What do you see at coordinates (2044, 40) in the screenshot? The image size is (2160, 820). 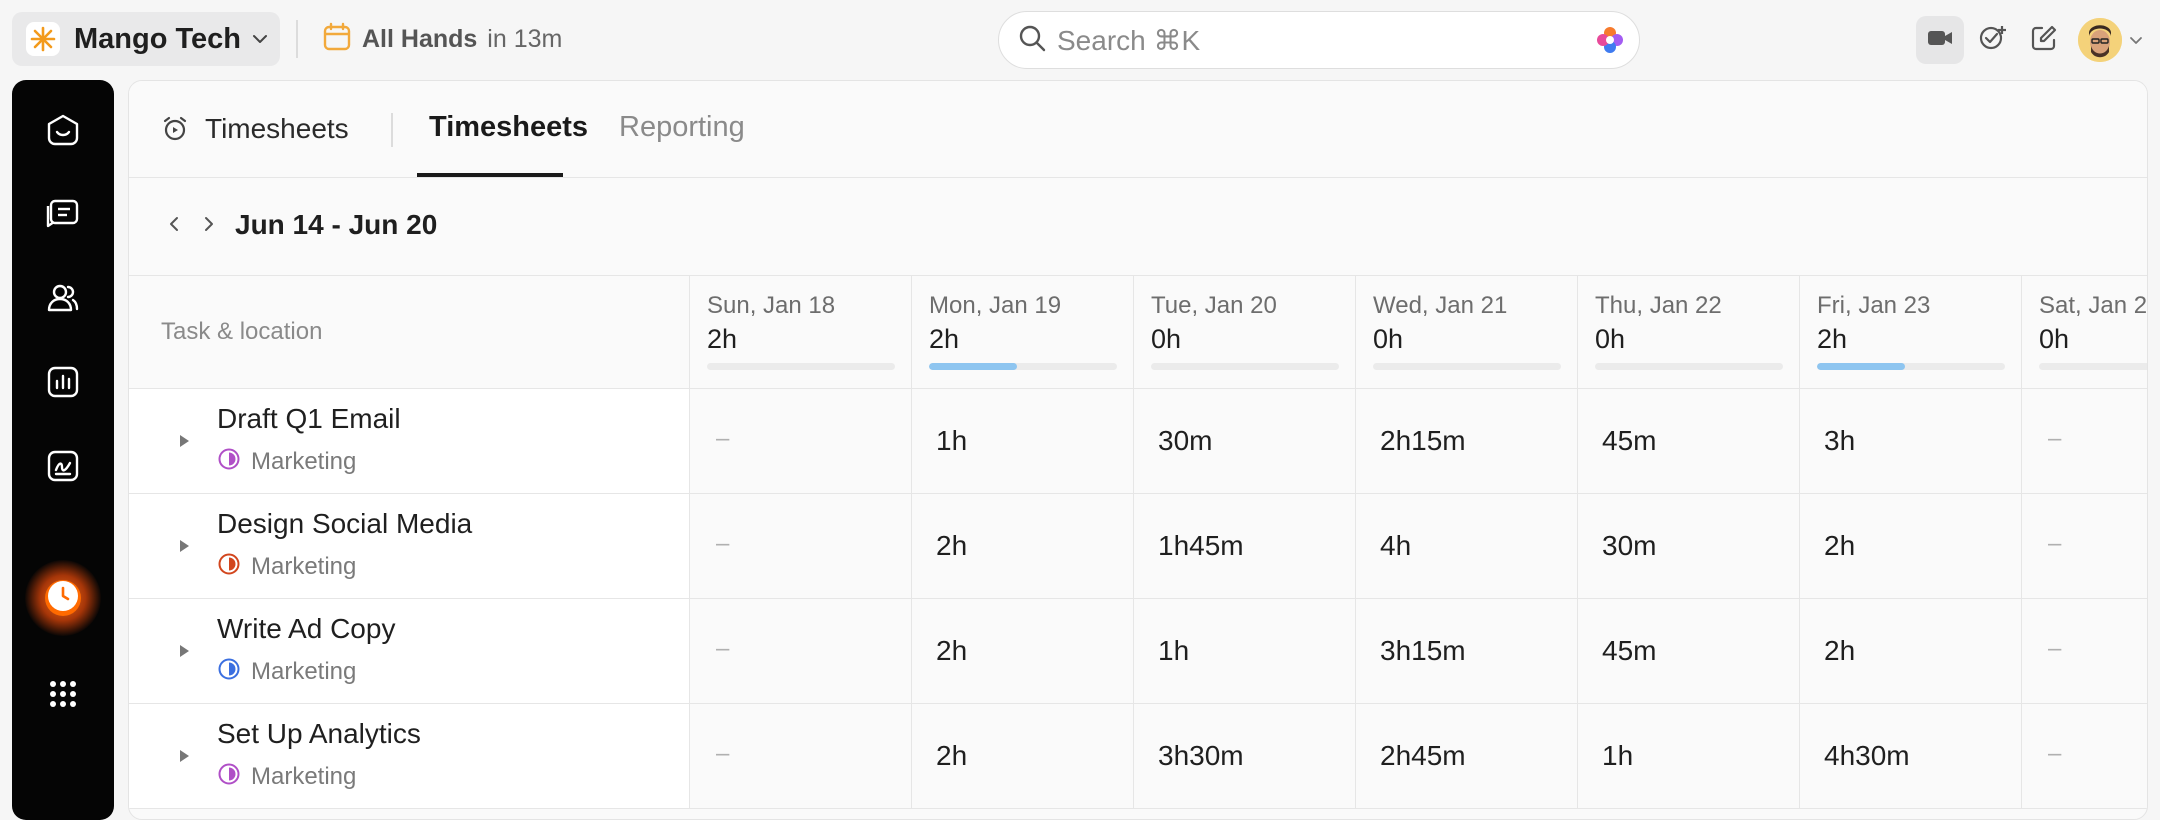 I see `compose-button` at bounding box center [2044, 40].